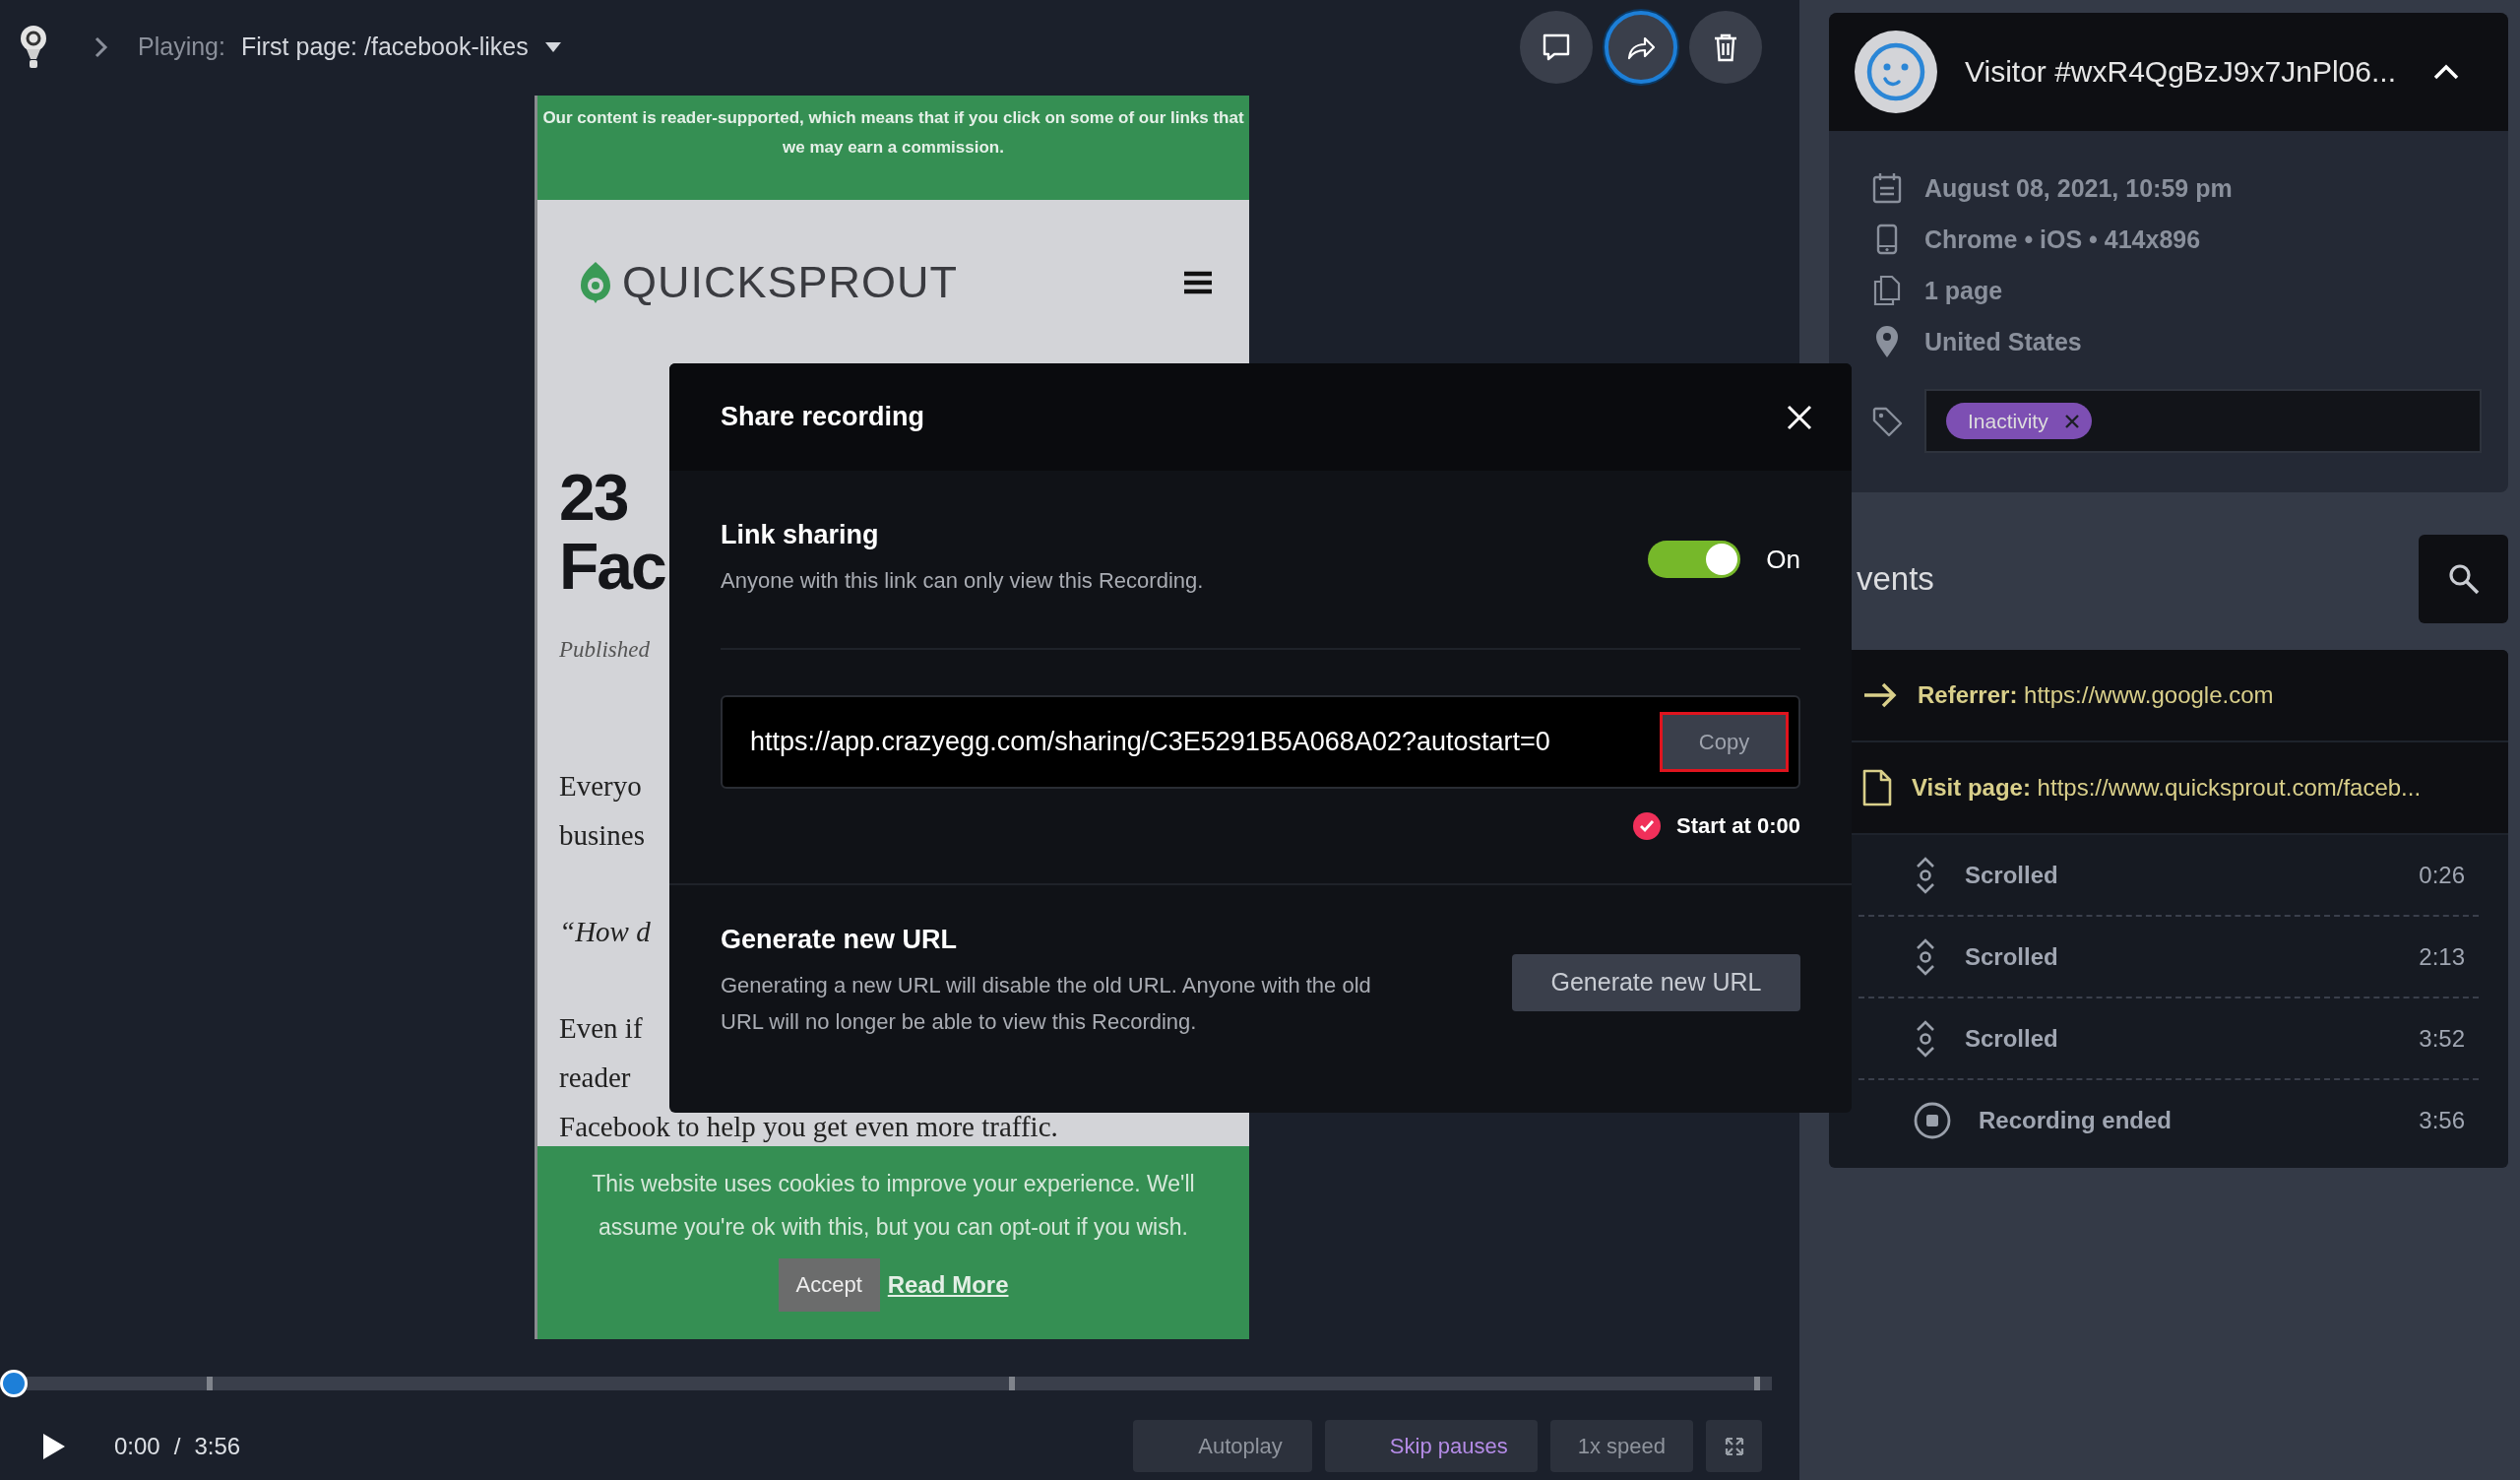  What do you see at coordinates (1963, 290) in the screenshot?
I see `visitor-detail: 1 page` at bounding box center [1963, 290].